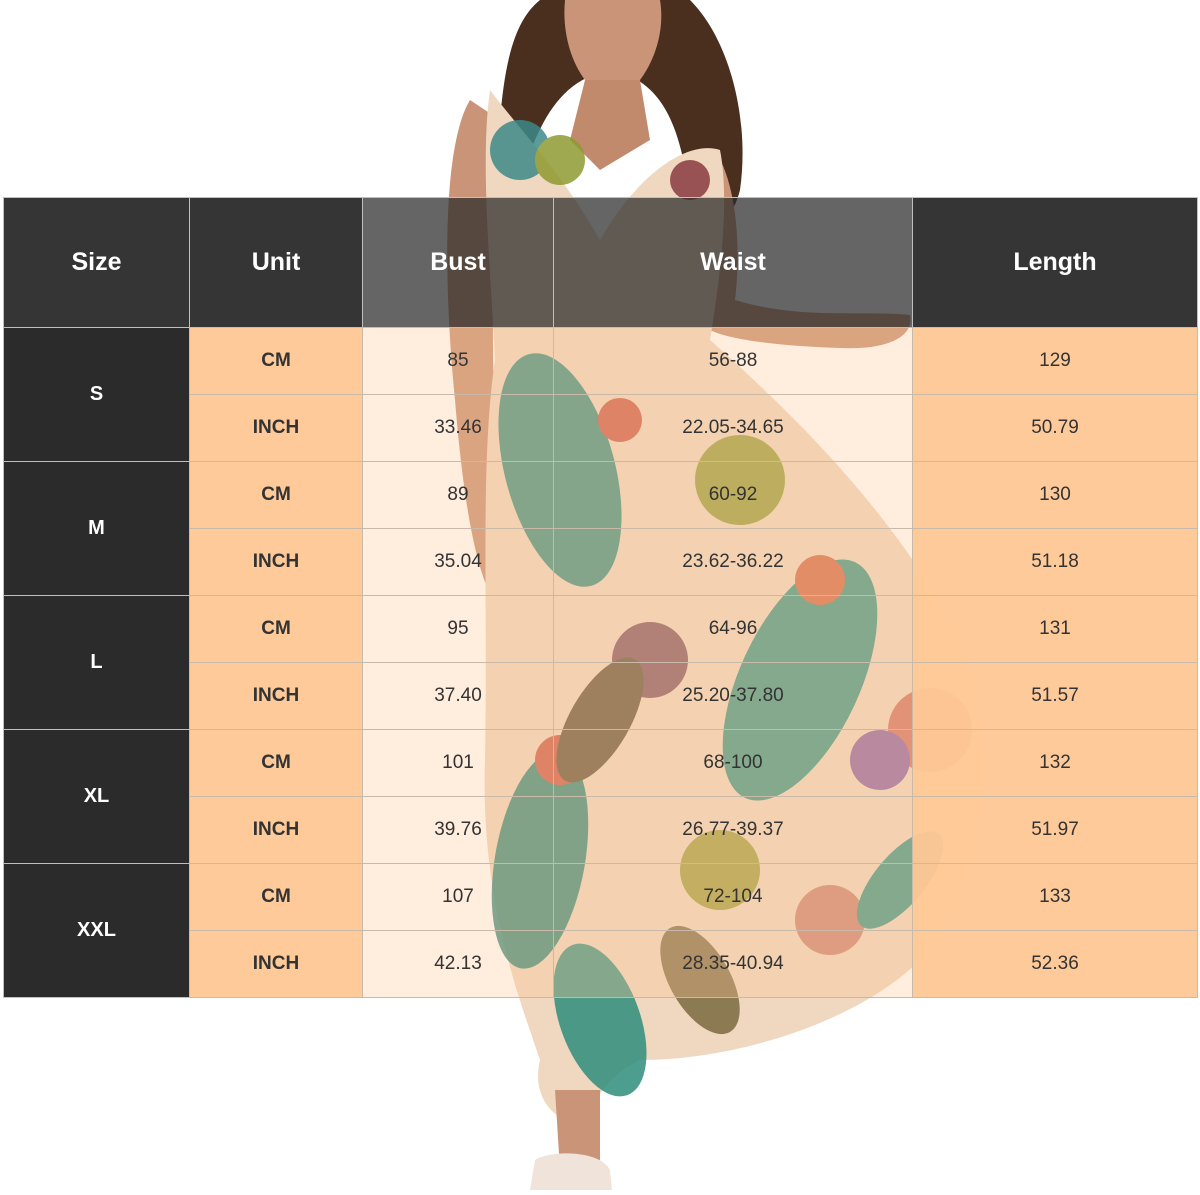  Describe the element at coordinates (733, 428) in the screenshot. I see `waist-cell: 22.05-34.65` at that location.